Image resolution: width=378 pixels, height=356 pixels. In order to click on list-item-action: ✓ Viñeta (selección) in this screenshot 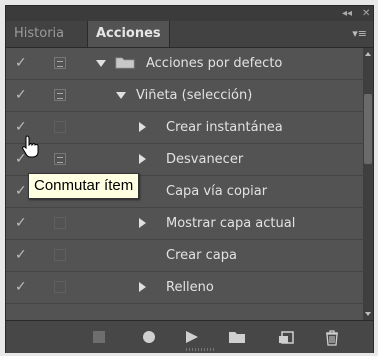, I will do `click(184, 96)`.